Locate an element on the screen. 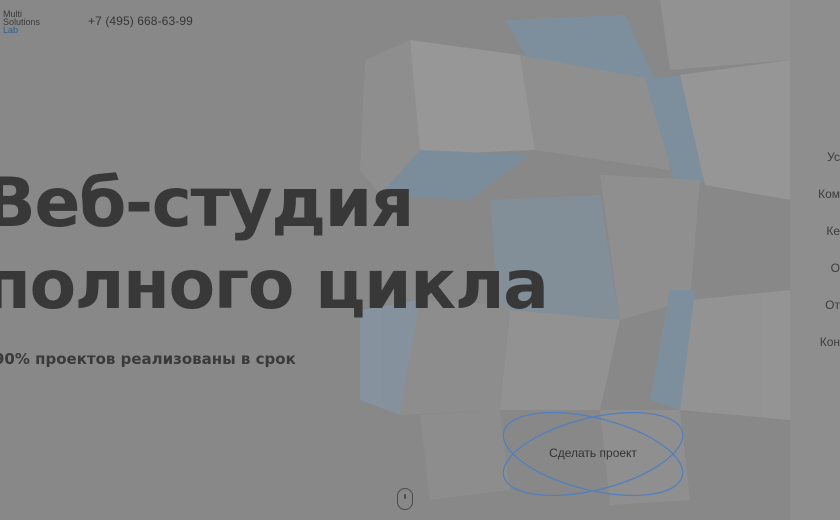  hero-subtitle: 90% проектов реализованы в срок is located at coordinates (148, 359).